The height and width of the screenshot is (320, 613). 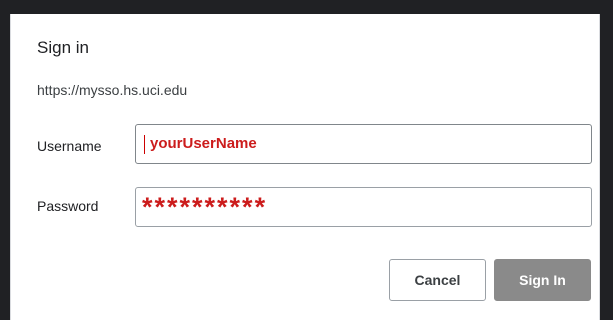 What do you see at coordinates (306, 7) in the screenshot?
I see `browser-top-bar` at bounding box center [306, 7].